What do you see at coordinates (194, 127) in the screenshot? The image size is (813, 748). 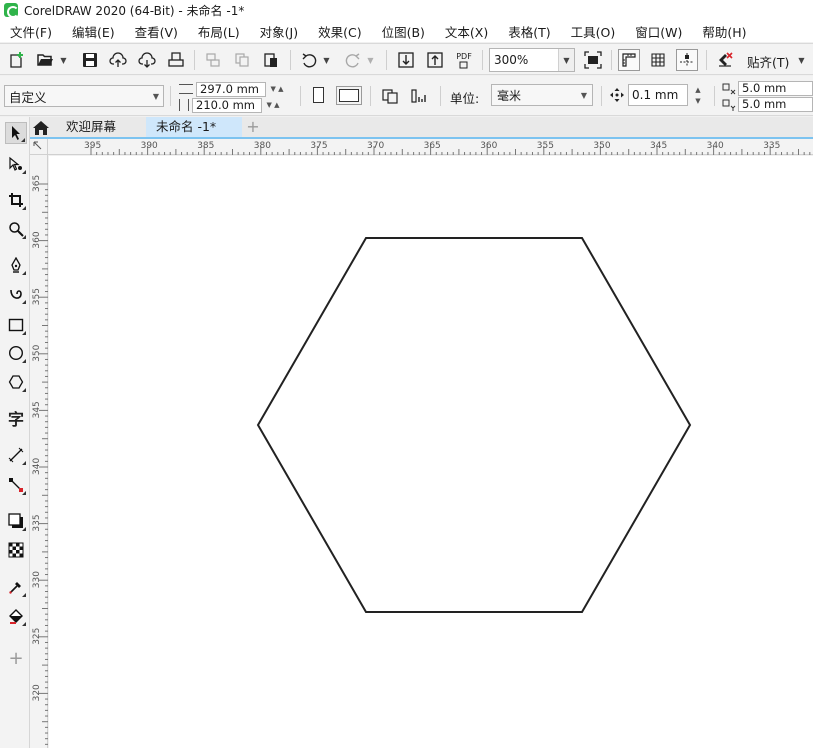 I see `tab-untitled-document: 未命名 -1*` at bounding box center [194, 127].